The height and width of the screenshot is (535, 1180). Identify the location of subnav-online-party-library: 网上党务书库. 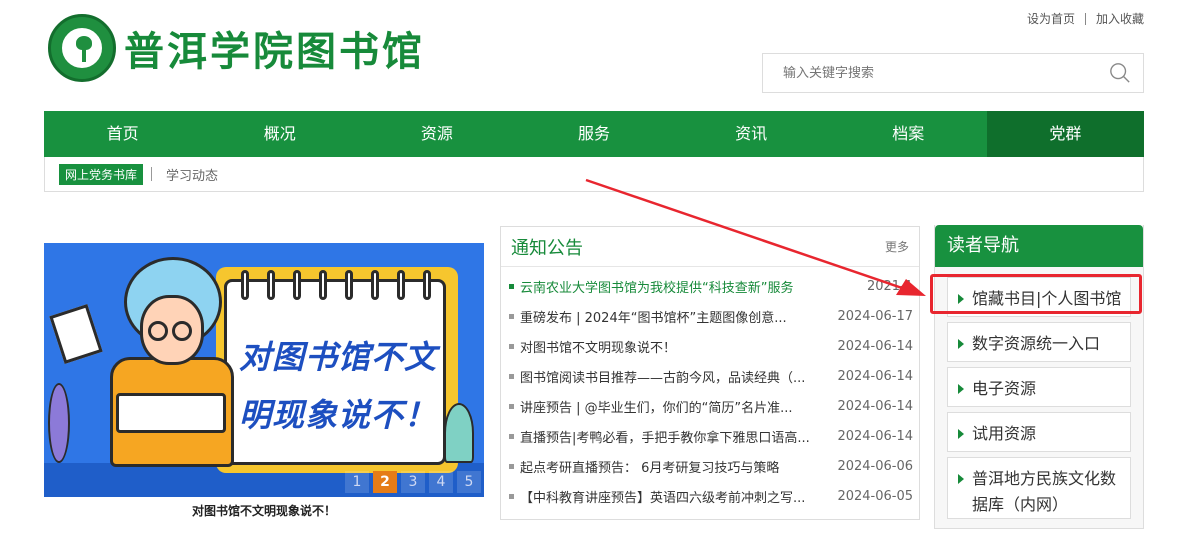
(101, 174).